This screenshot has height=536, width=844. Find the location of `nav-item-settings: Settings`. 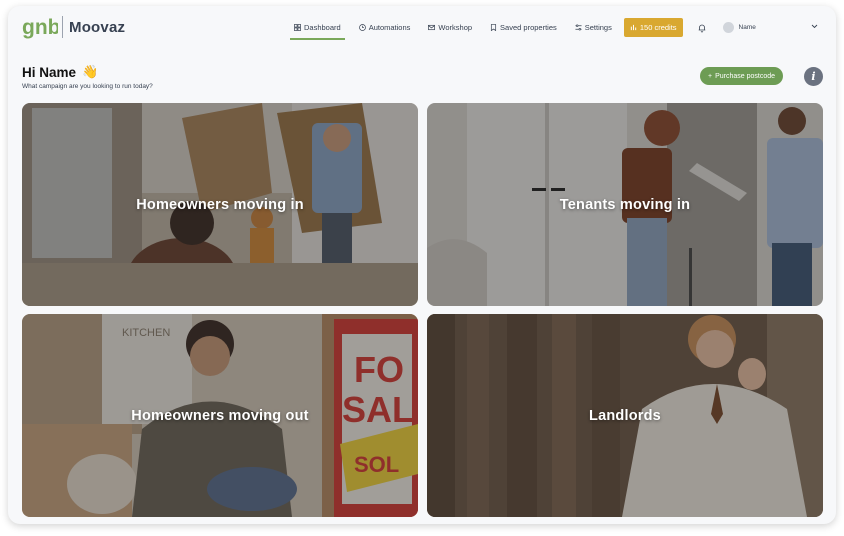

nav-item-settings: Settings is located at coordinates (593, 27).